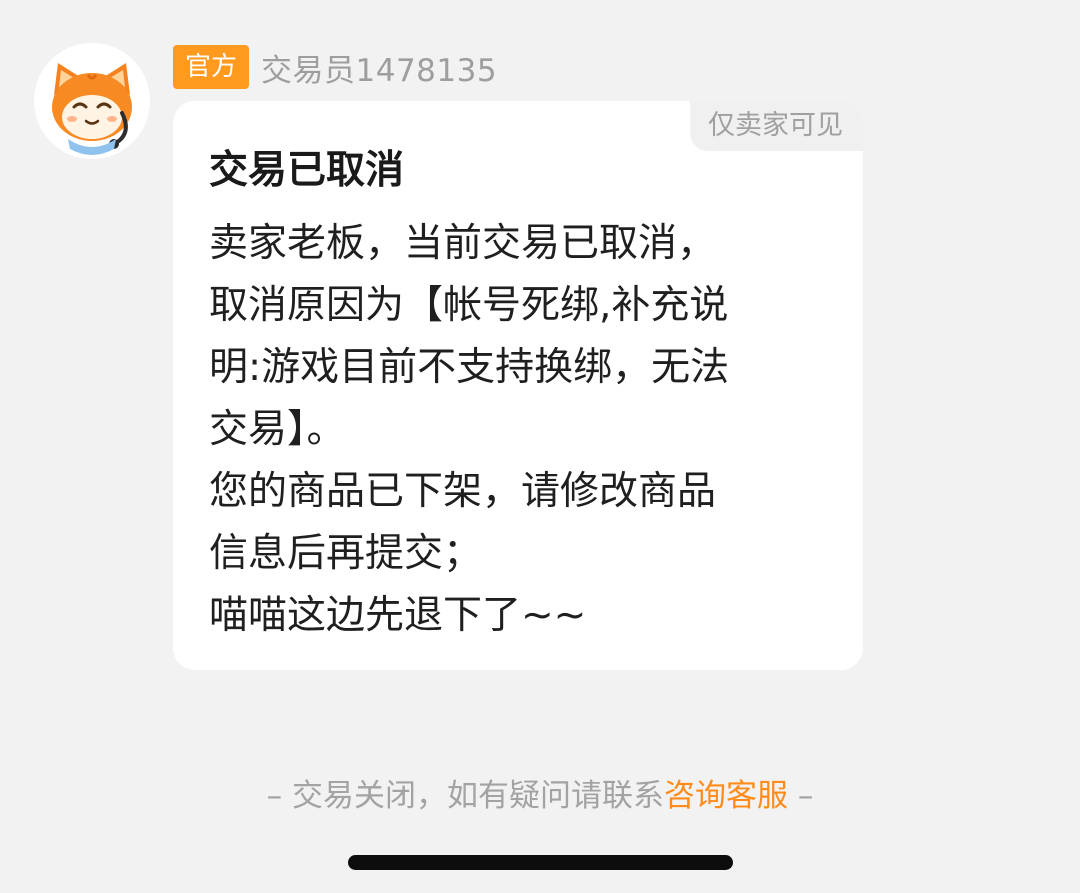 This screenshot has width=1080, height=893. I want to click on cat-customer-service-icon, so click(92, 101).